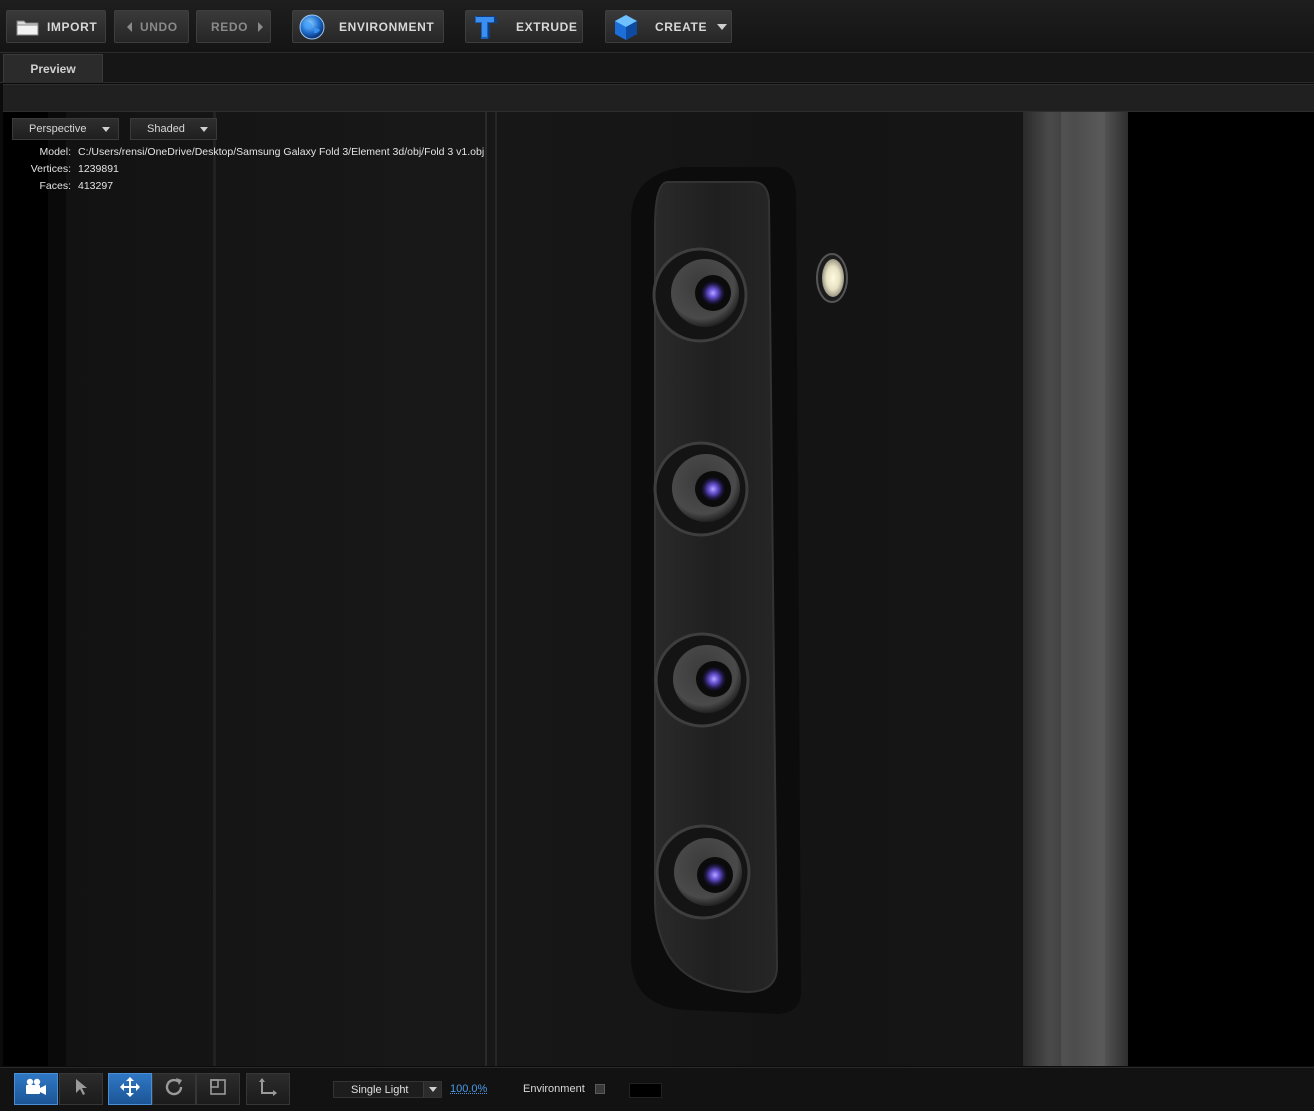  I want to click on camera-tool-button, so click(36, 1089).